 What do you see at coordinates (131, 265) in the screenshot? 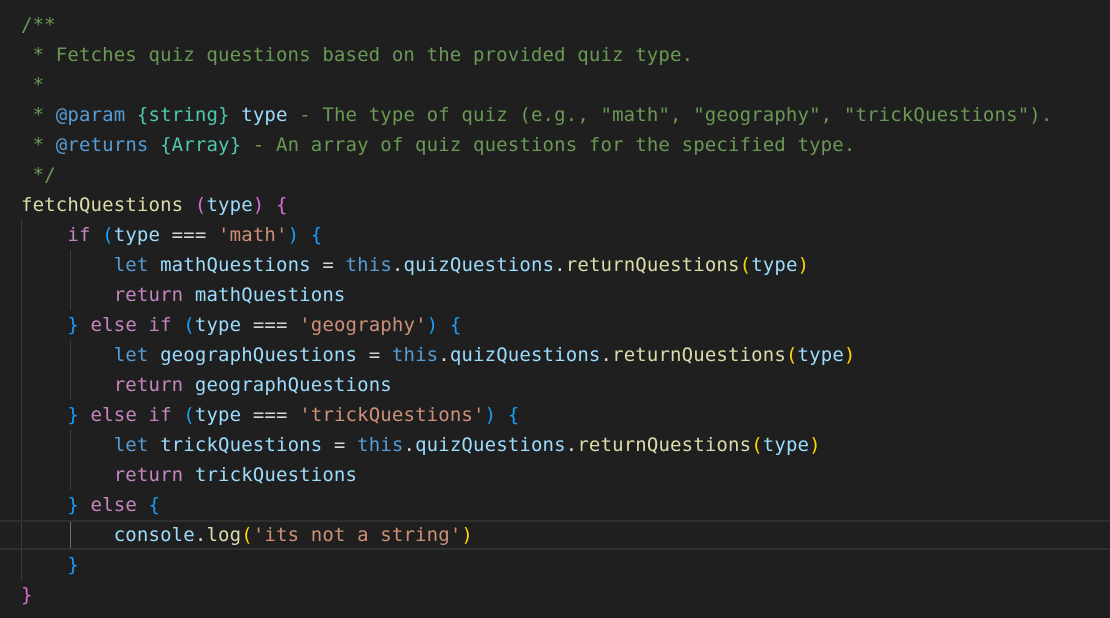
I see `code-token: let` at bounding box center [131, 265].